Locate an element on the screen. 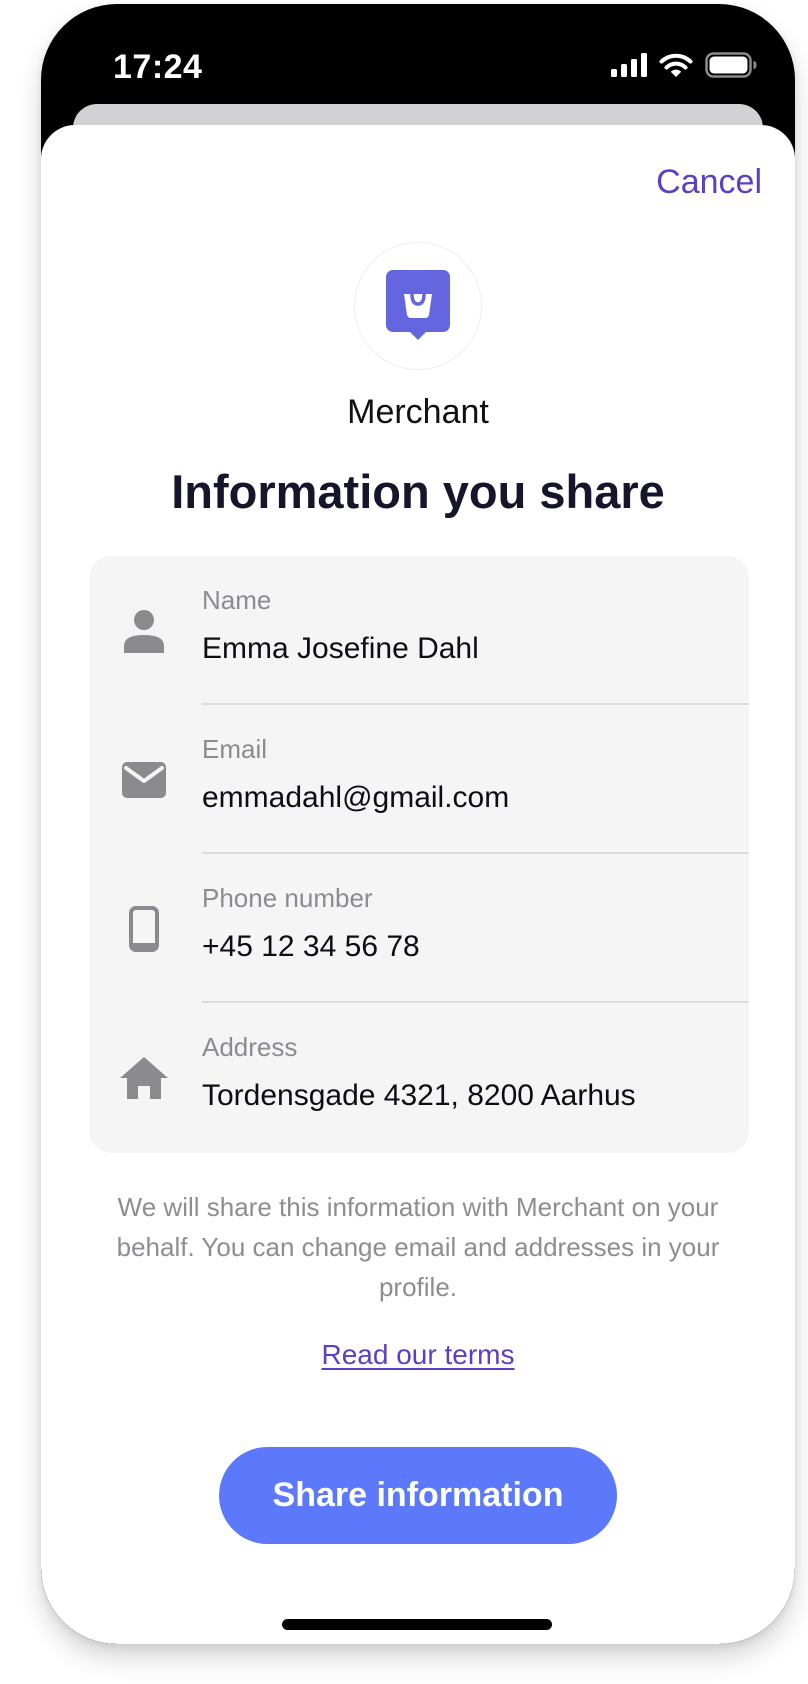  merchant-name: Merchant is located at coordinates (418, 412).